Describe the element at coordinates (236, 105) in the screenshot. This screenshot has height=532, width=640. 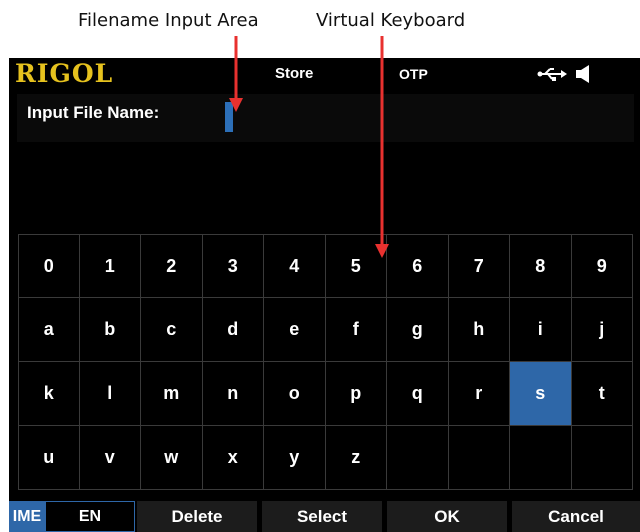
I see `arrow-filename-head` at that location.